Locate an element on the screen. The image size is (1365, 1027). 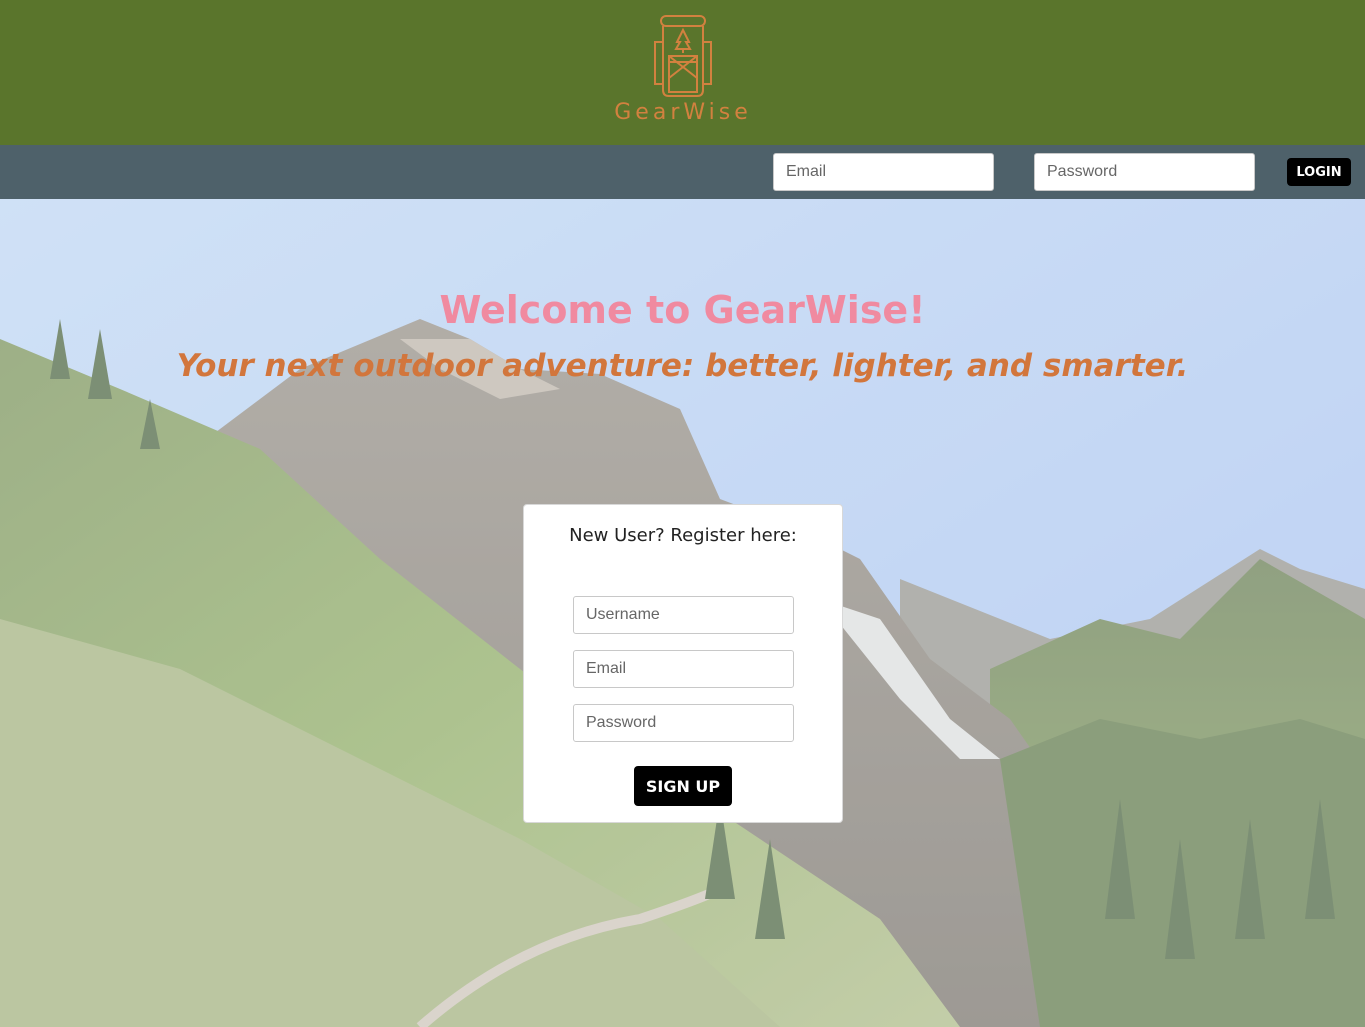
register-email-input is located at coordinates (683, 669).